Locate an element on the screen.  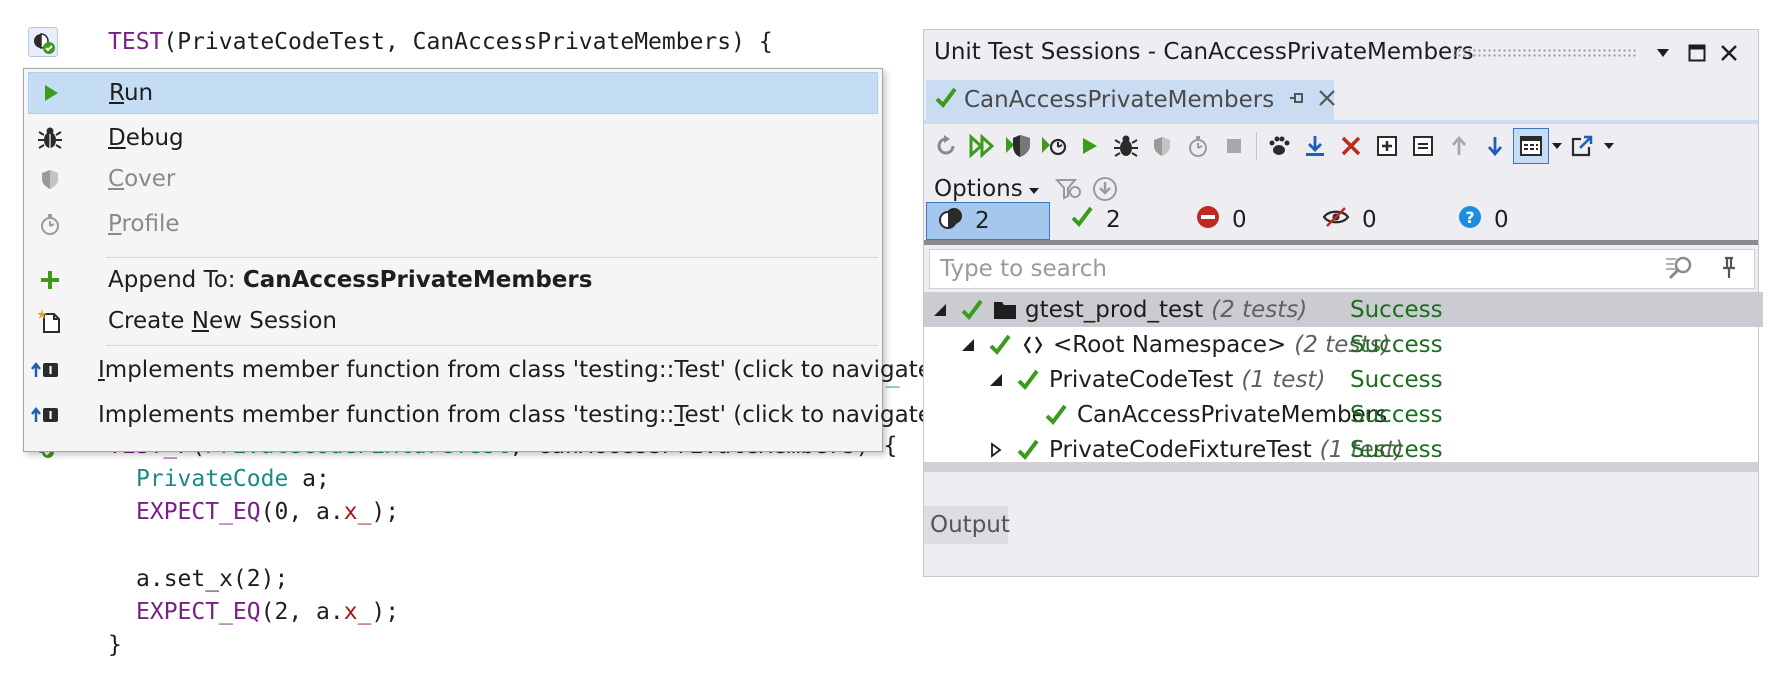
dropdown-arrow-icon is located at coordinates (1663, 53).